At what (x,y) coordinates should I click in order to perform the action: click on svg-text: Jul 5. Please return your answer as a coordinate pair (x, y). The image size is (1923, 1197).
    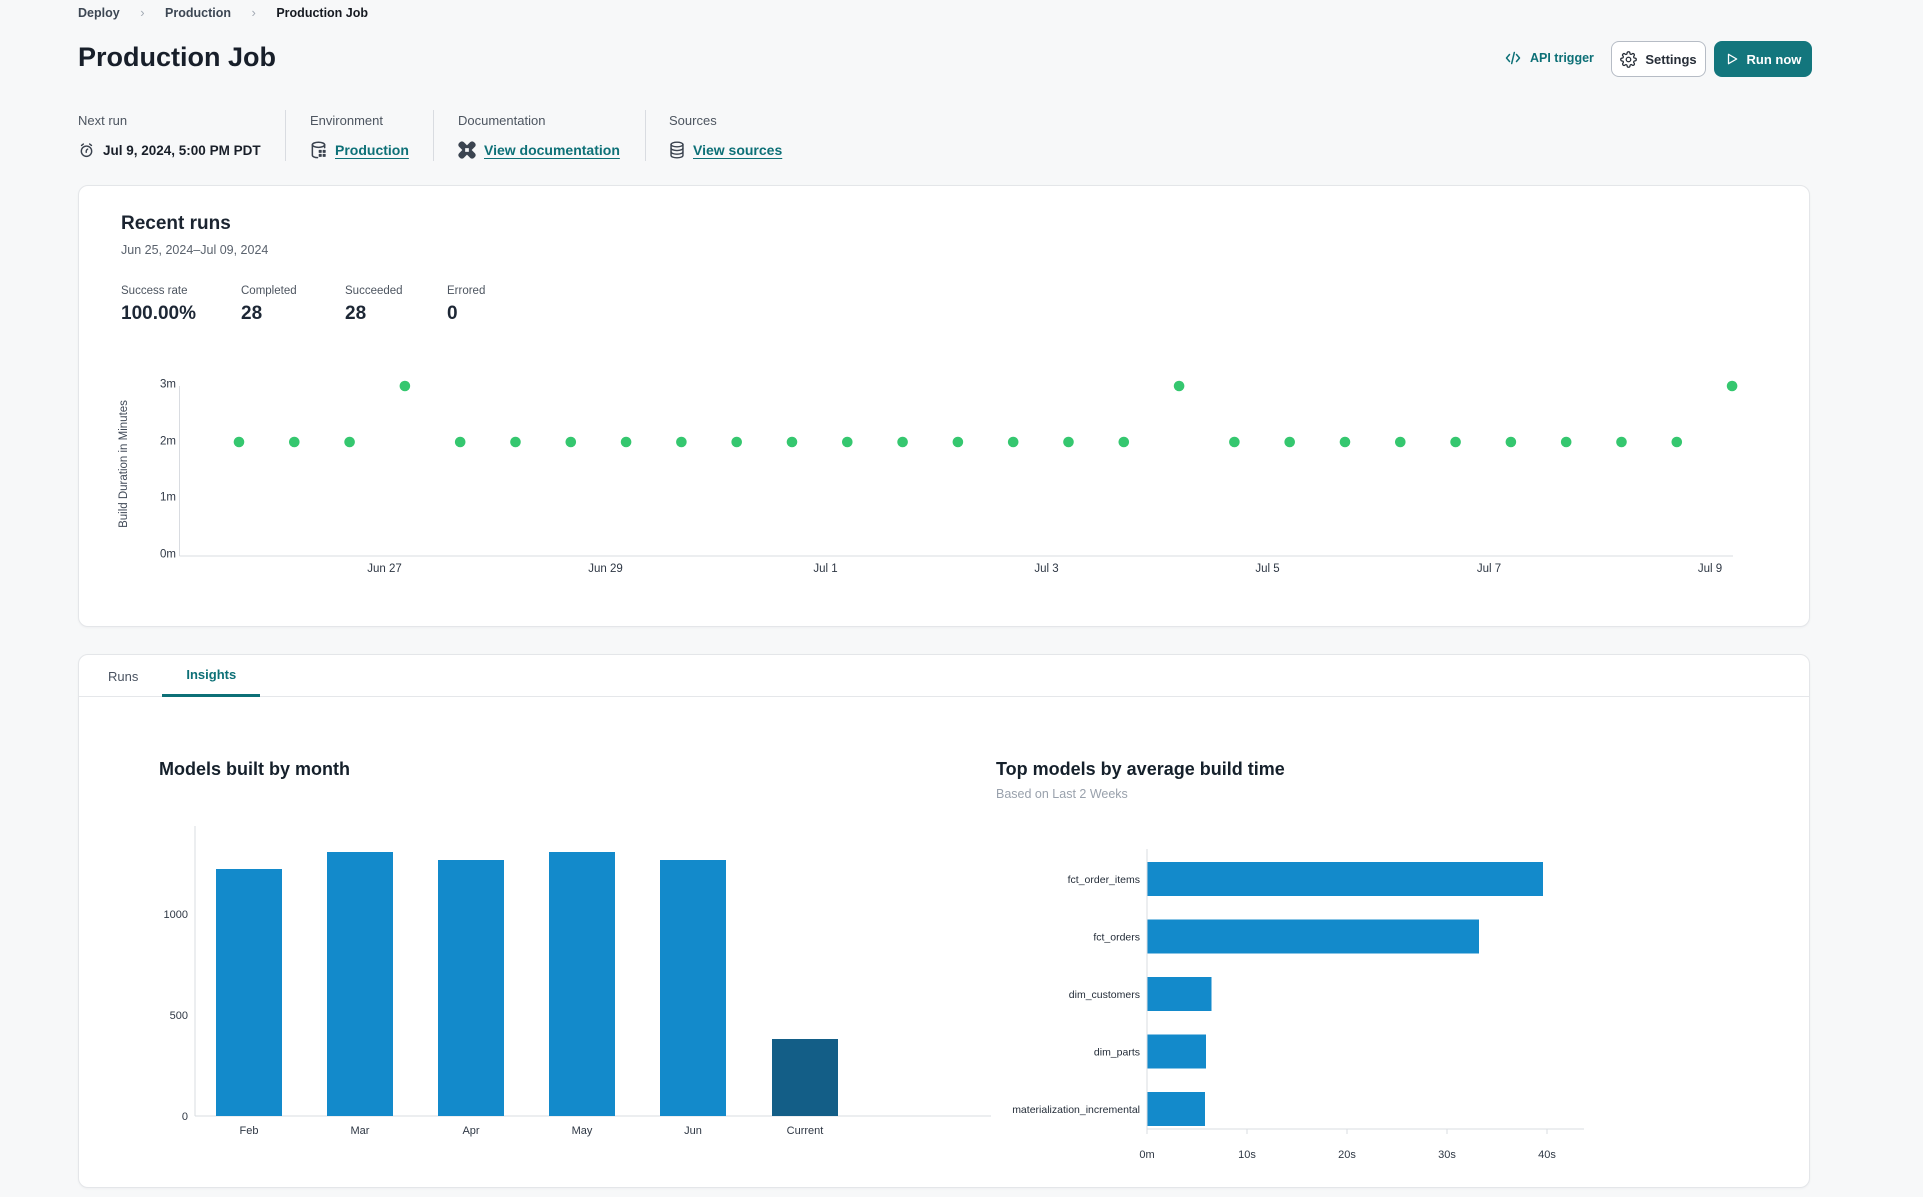
    Looking at the image, I should click on (1267, 569).